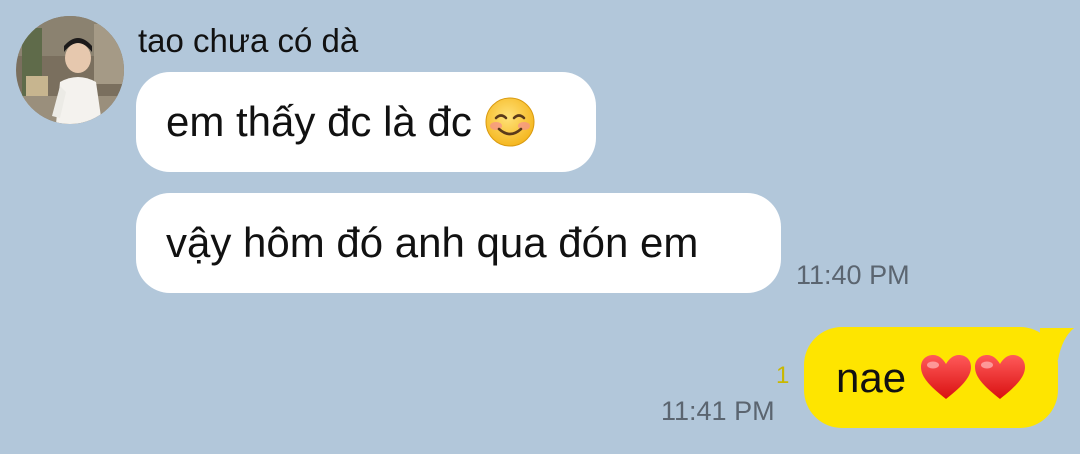  I want to click on message-bubble-incoming: vậy hôm đó anh qua đón em, so click(458, 243).